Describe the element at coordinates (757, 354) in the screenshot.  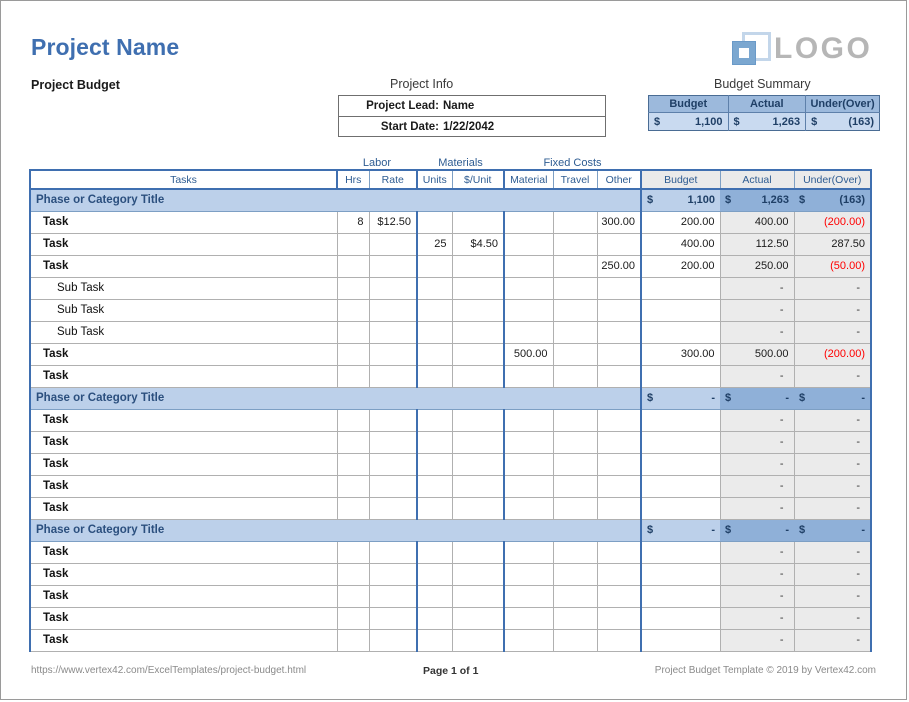
I see `cell-actual: 500.00` at that location.